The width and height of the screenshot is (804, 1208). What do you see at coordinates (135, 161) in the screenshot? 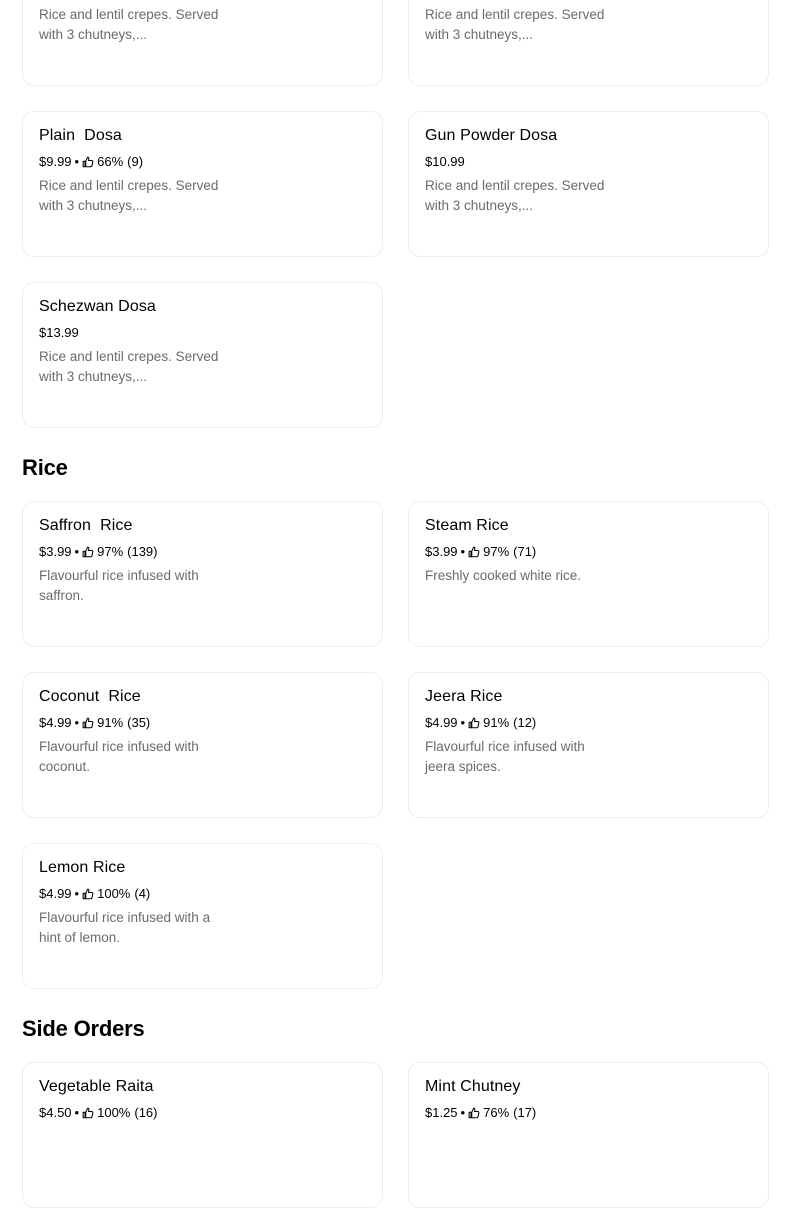
I see `item-rating-count: (9)` at bounding box center [135, 161].